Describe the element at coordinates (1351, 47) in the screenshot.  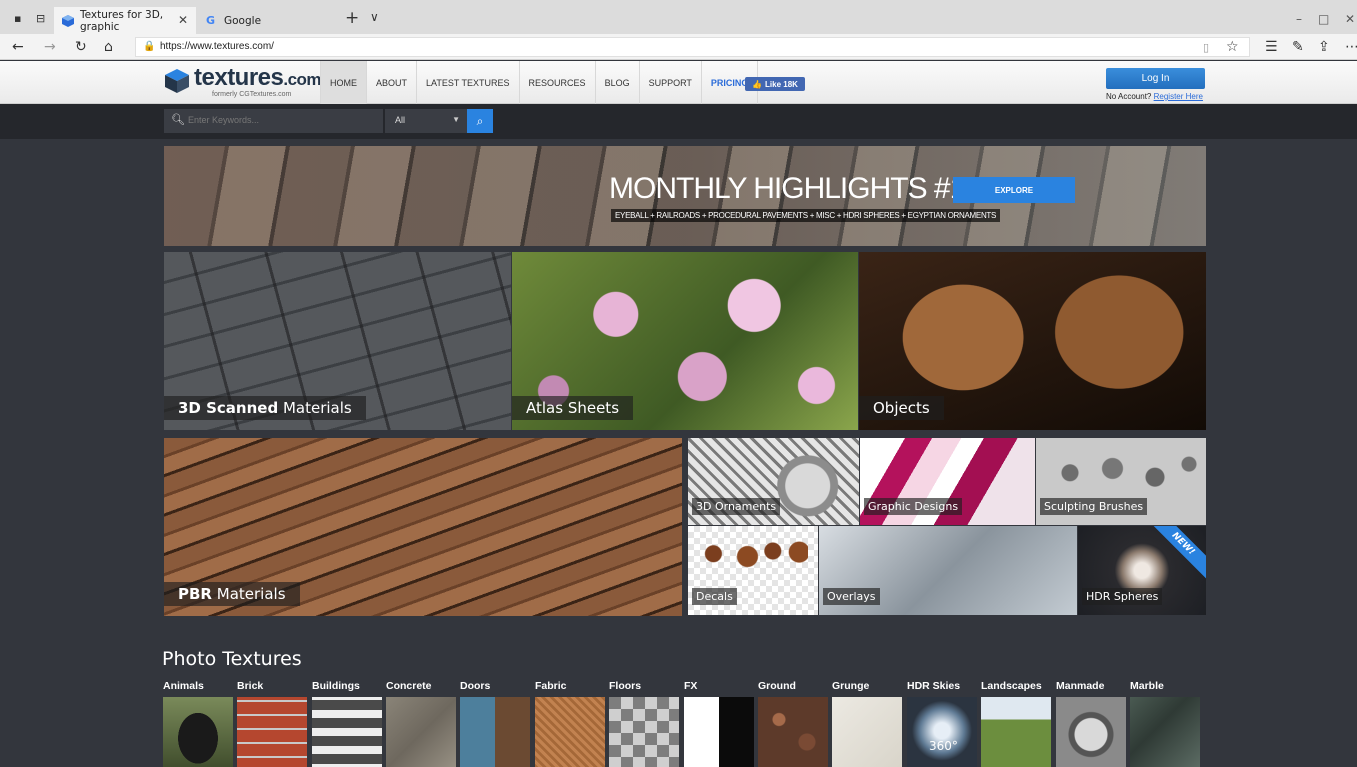
I see `more-icon: ⋯` at that location.